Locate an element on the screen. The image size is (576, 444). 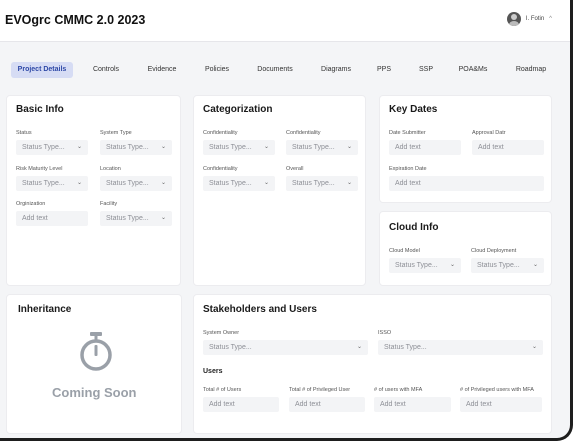
tab-roadmap: Roadmap is located at coordinates (531, 70).